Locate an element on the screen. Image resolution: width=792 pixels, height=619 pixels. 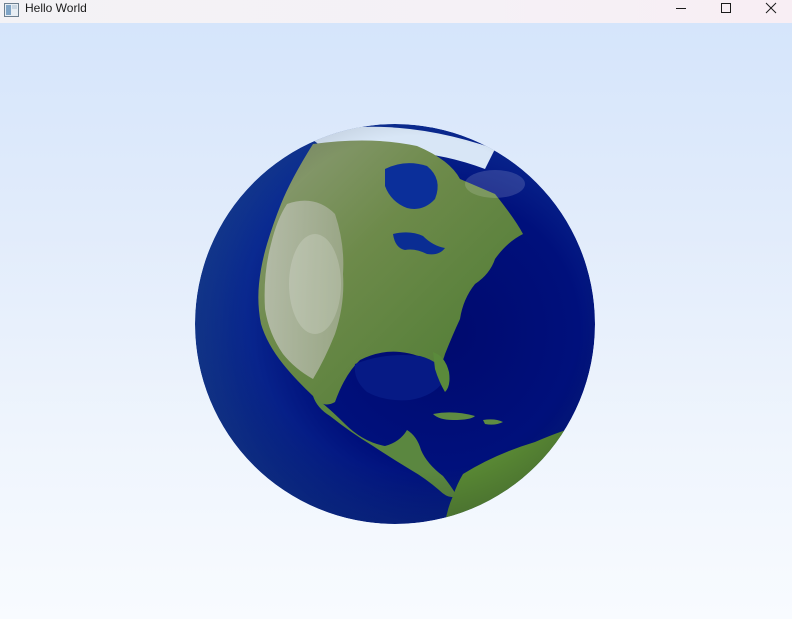
title-bar: Hello World is located at coordinates (396, 11).